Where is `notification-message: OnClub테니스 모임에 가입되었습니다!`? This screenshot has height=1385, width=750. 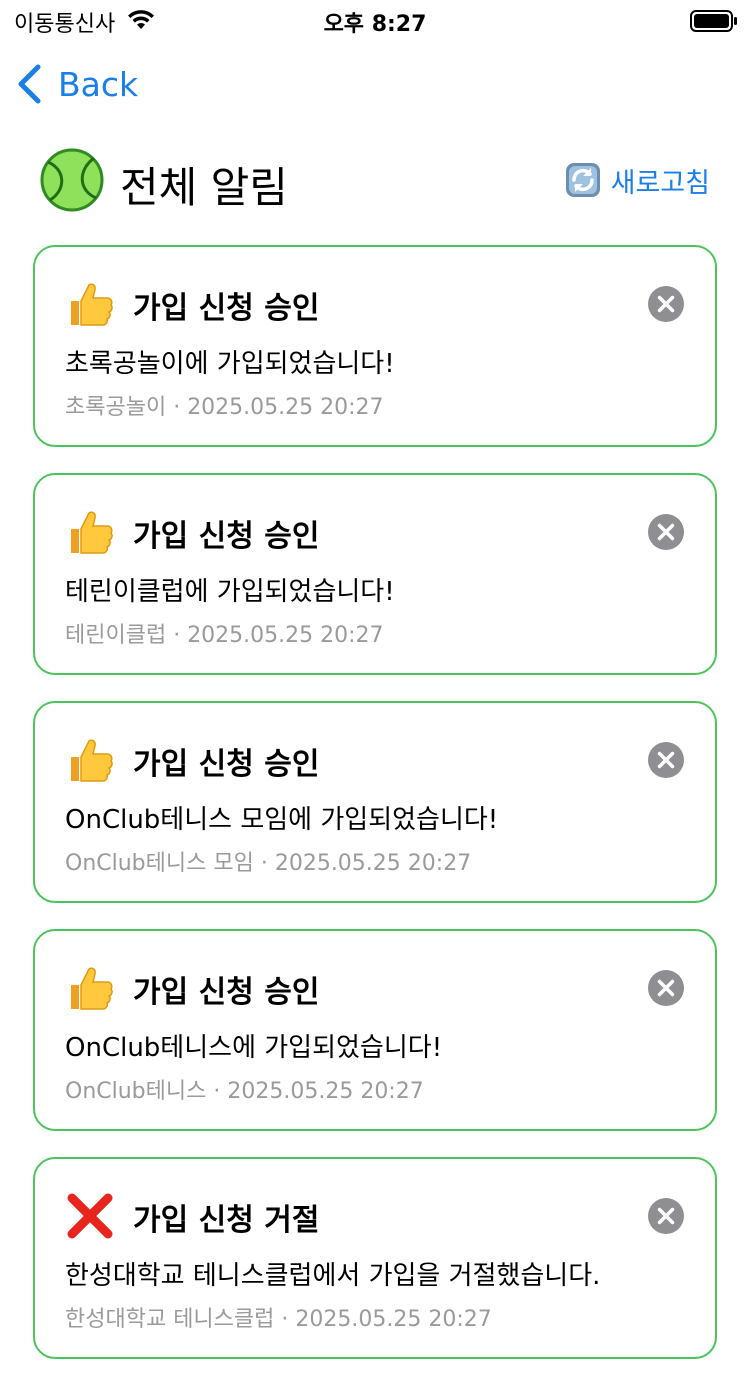
notification-message: OnClub테니스 모임에 가입되었습니다! is located at coordinates (282, 820).